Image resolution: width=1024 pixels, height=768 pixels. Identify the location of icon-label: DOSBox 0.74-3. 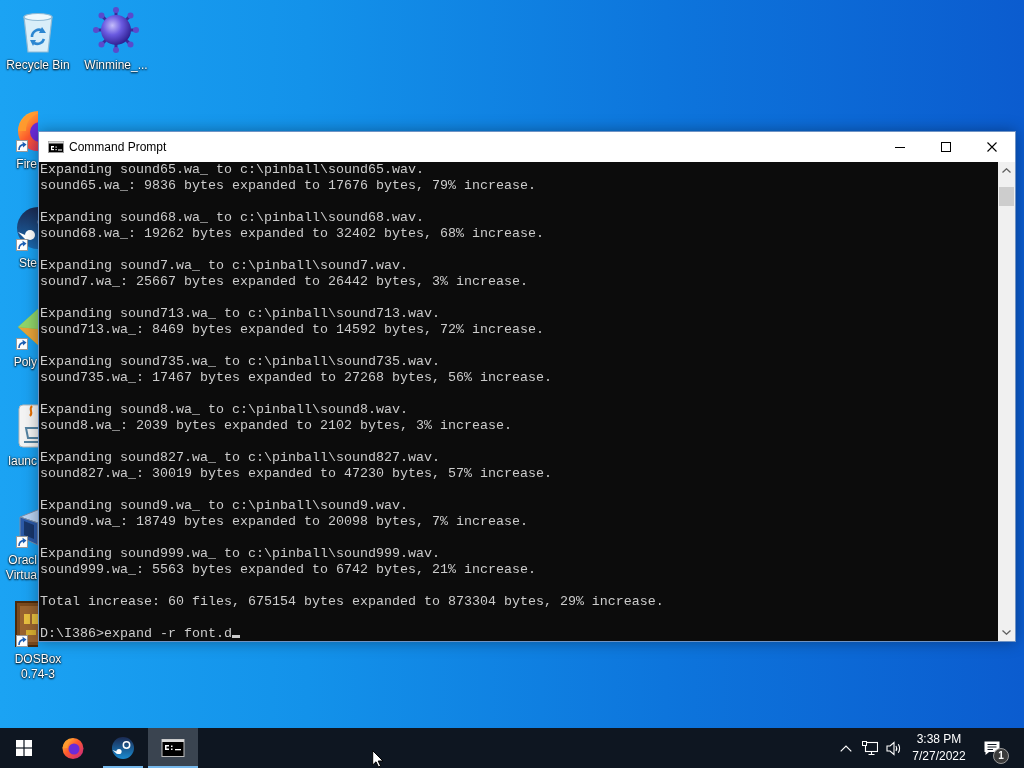
(38, 667).